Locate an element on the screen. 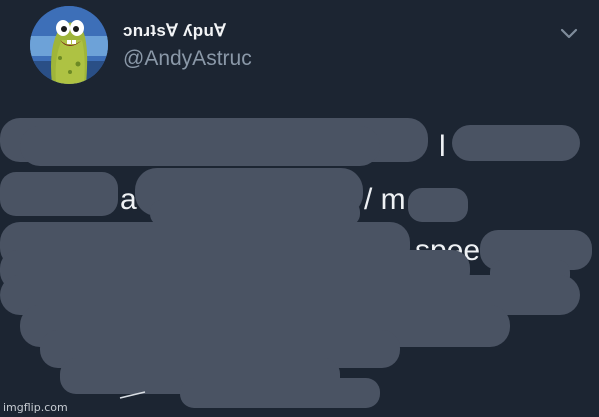  watermark: imgflip.com is located at coordinates (35, 407).